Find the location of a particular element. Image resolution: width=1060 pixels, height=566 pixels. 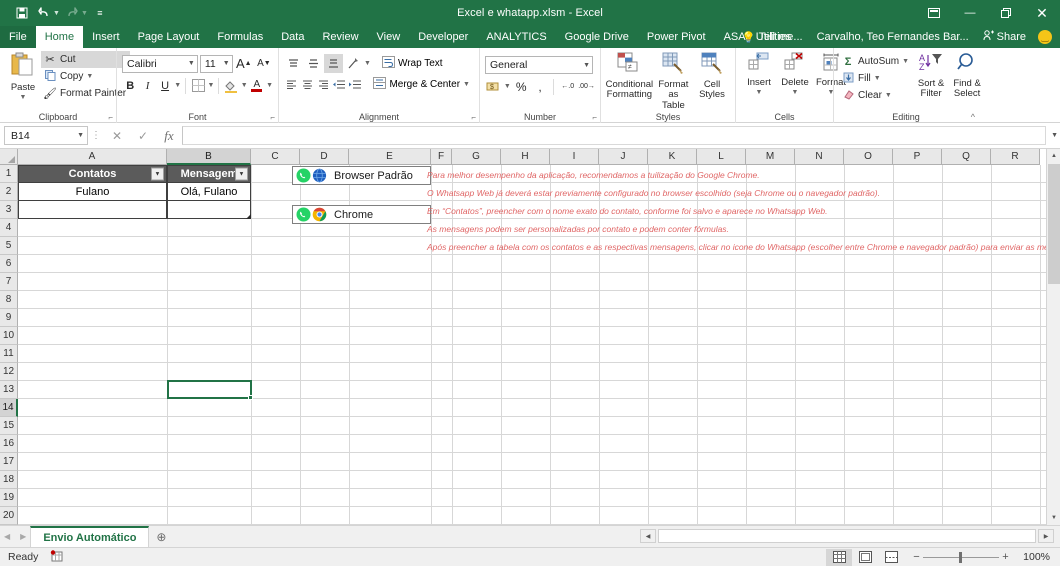

tab-developer: Developer is located at coordinates (443, 37).